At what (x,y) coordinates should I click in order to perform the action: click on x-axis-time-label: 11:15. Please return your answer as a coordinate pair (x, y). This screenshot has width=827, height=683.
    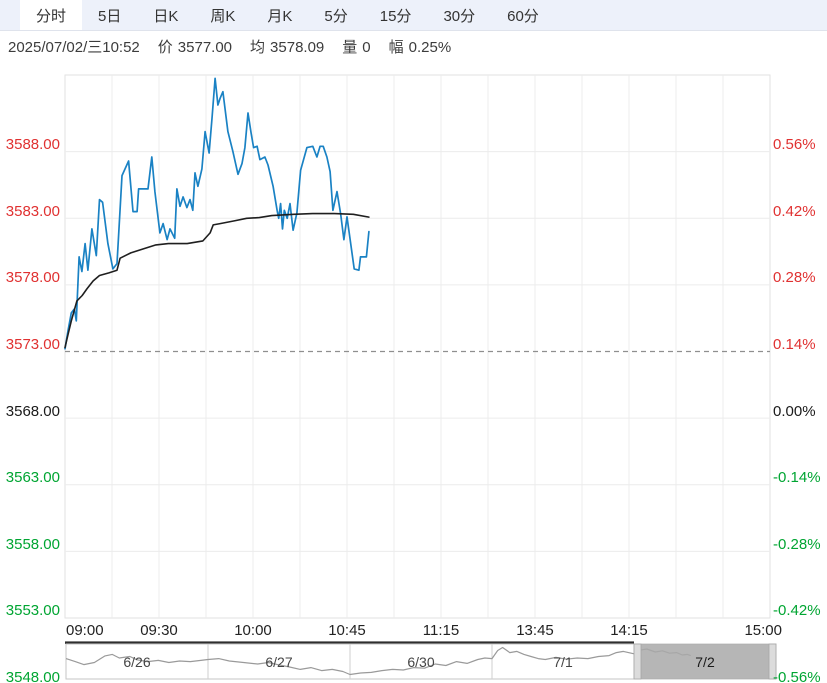
    Looking at the image, I should click on (441, 630).